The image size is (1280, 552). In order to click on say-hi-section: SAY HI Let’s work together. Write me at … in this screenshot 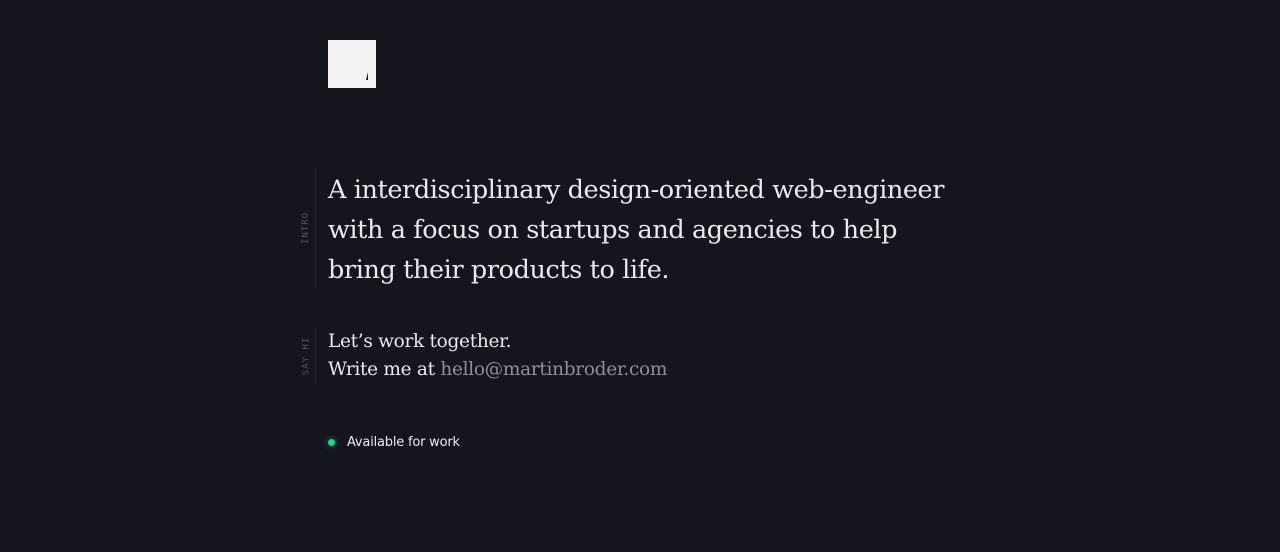, I will do `click(564, 356)`.